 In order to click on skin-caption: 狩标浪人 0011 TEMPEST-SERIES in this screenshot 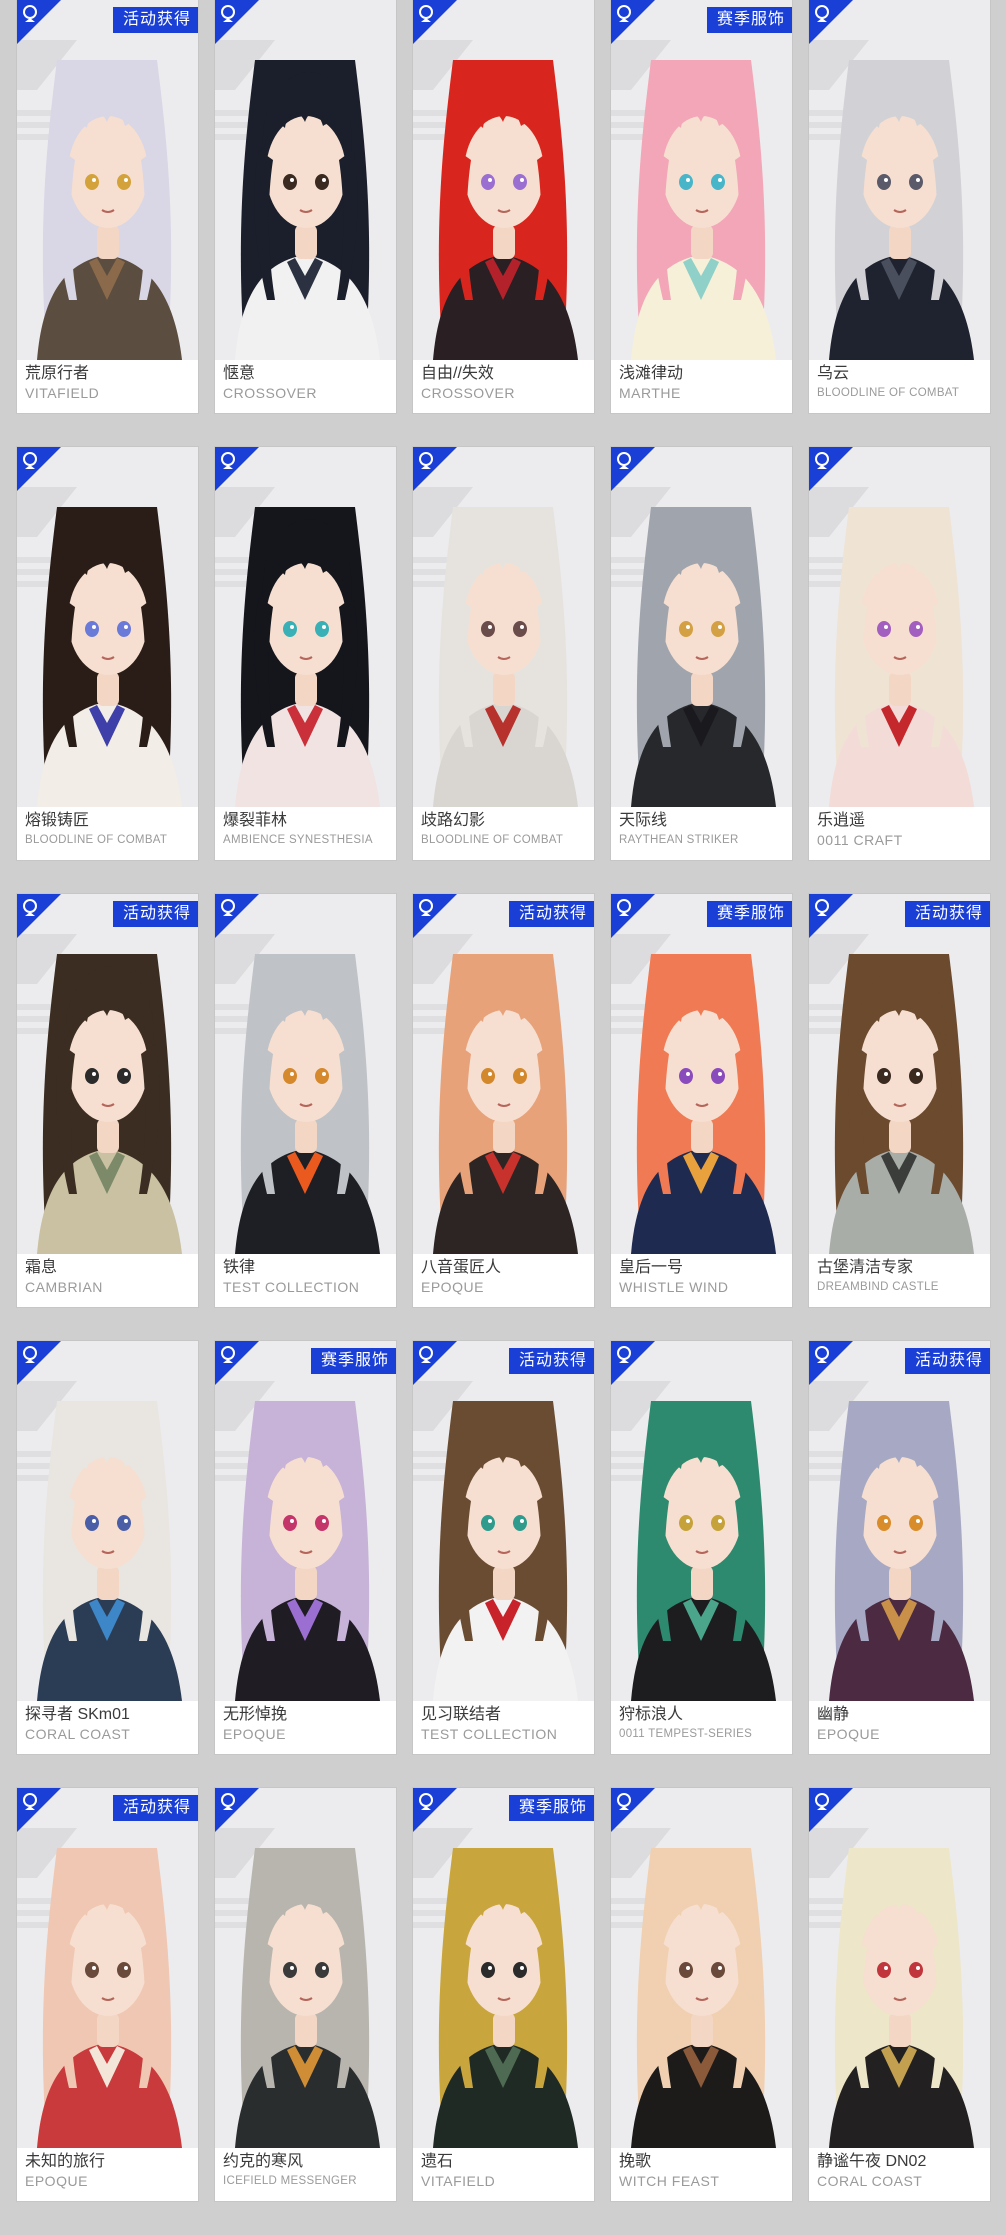, I will do `click(703, 1724)`.